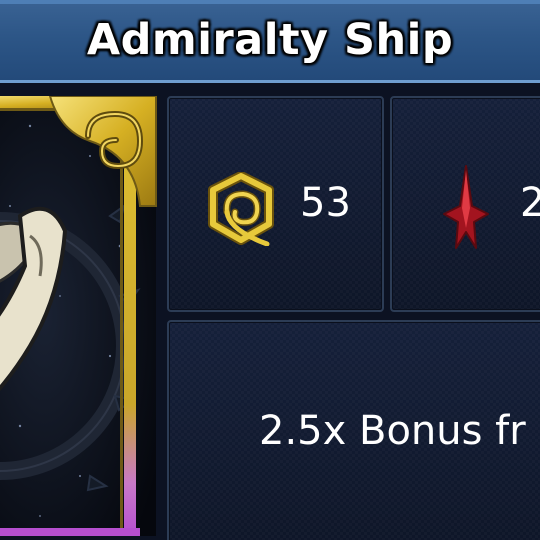 The image size is (540, 540). I want to click on stat-panel-red: 2, so click(465, 204).